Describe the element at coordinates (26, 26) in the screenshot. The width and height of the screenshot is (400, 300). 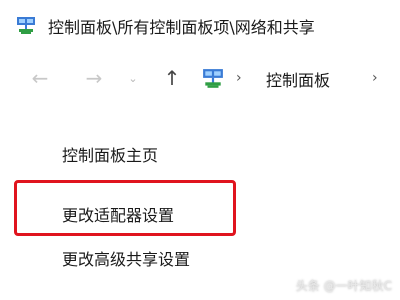
I see `control-panel-icon` at that location.